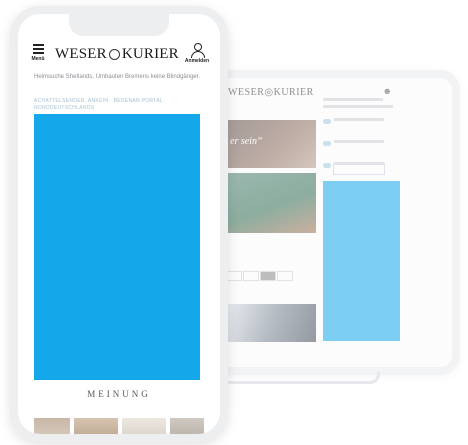 This screenshot has height=445, width=468. Describe the element at coordinates (119, 25) in the screenshot. I see `phone-notch` at that location.